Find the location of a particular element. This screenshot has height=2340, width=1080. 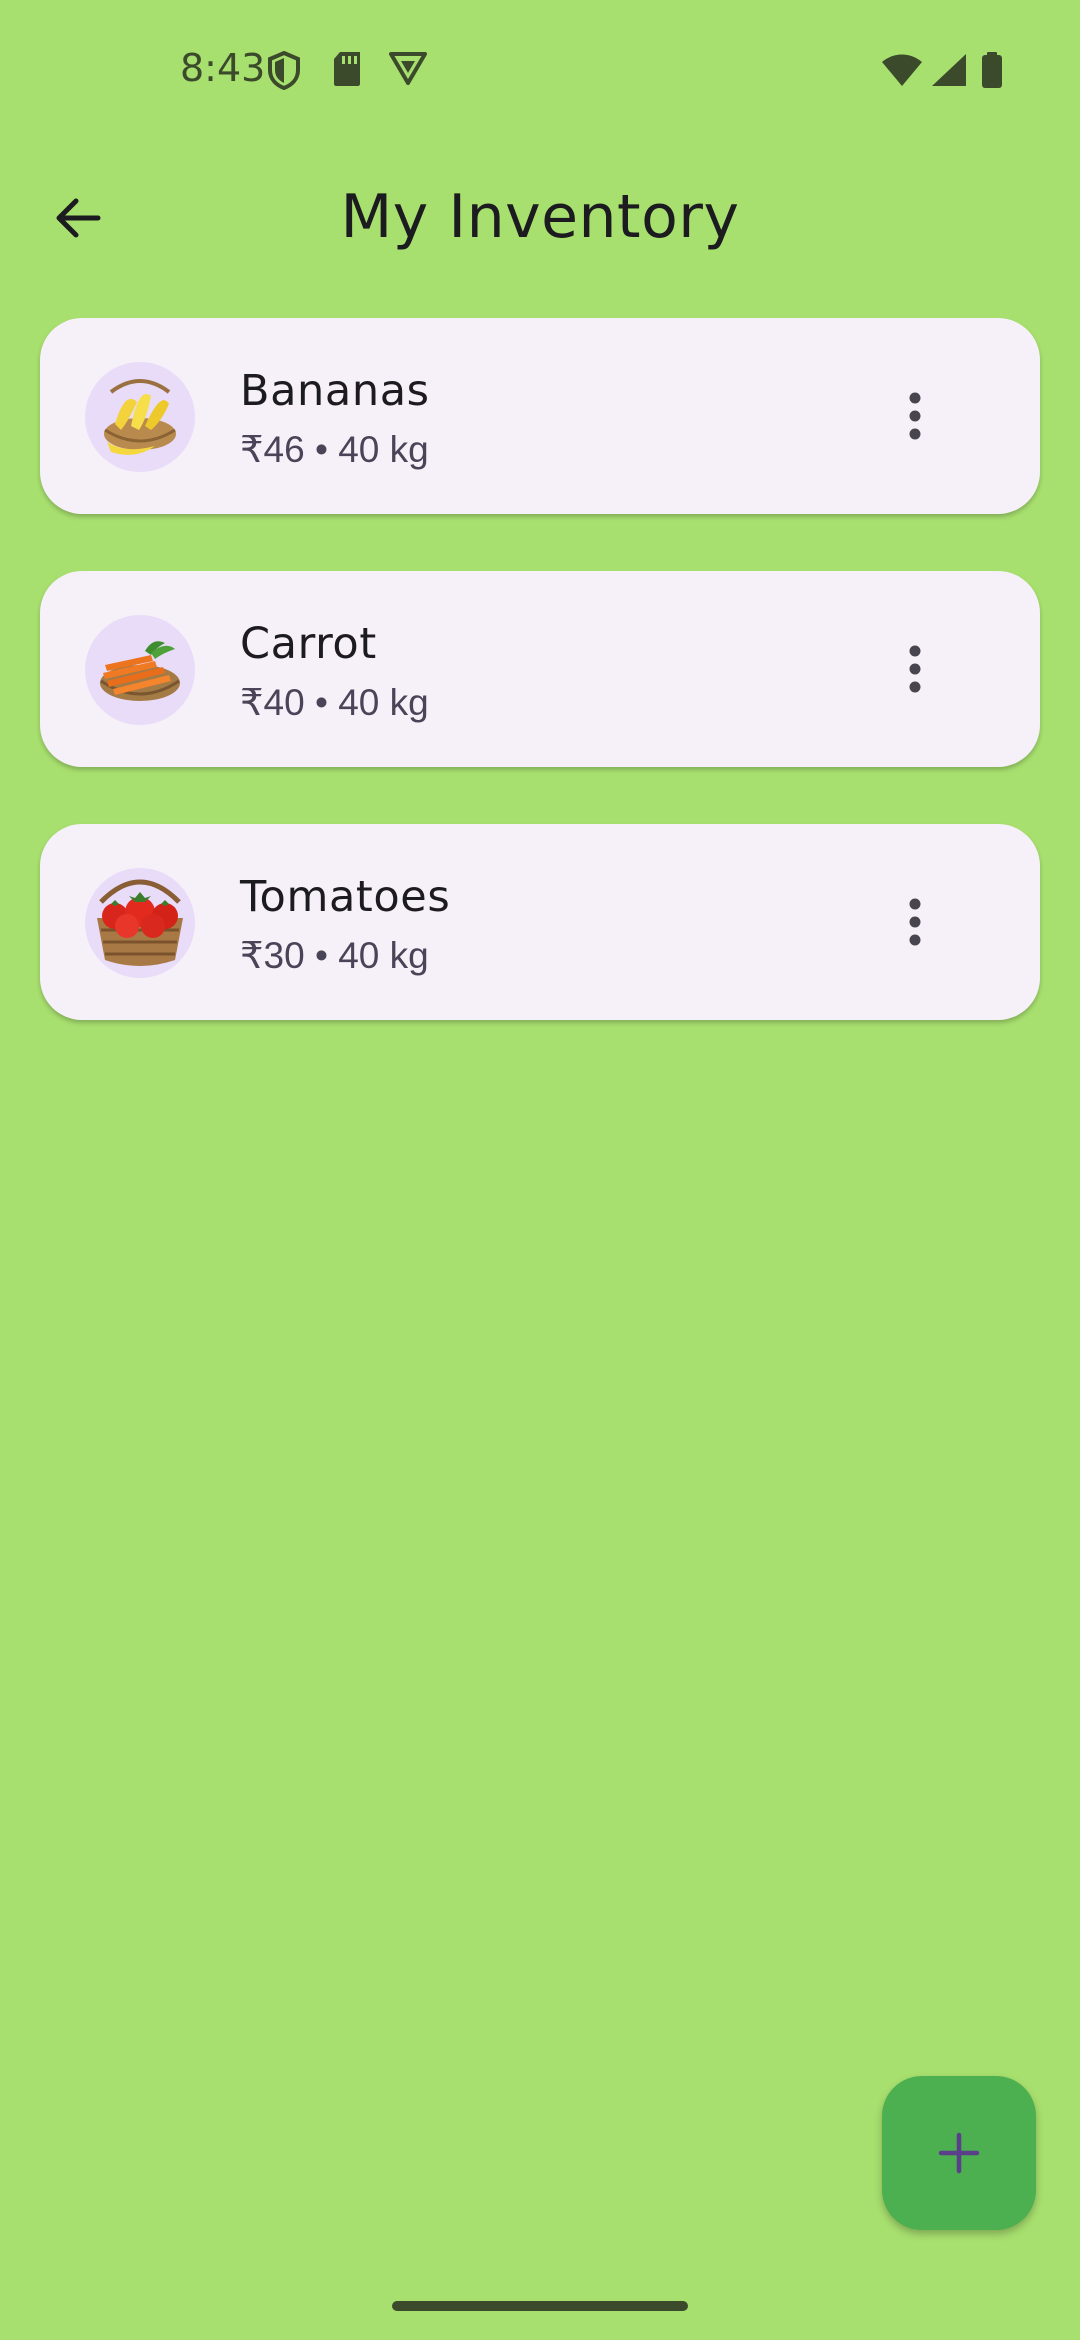

status-time: 8:43 is located at coordinates (223, 68).